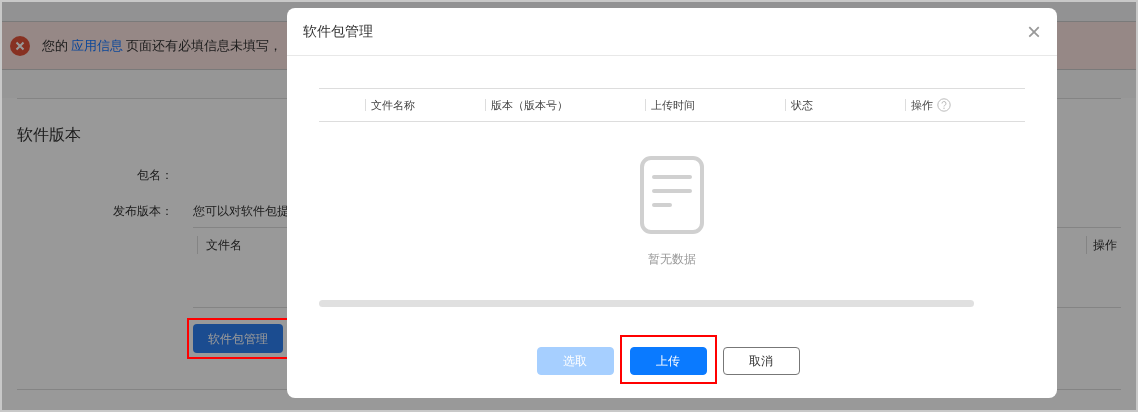 This screenshot has height=412, width=1138. Describe the element at coordinates (393, 105) in the screenshot. I see `column-header: 文件名称` at that location.